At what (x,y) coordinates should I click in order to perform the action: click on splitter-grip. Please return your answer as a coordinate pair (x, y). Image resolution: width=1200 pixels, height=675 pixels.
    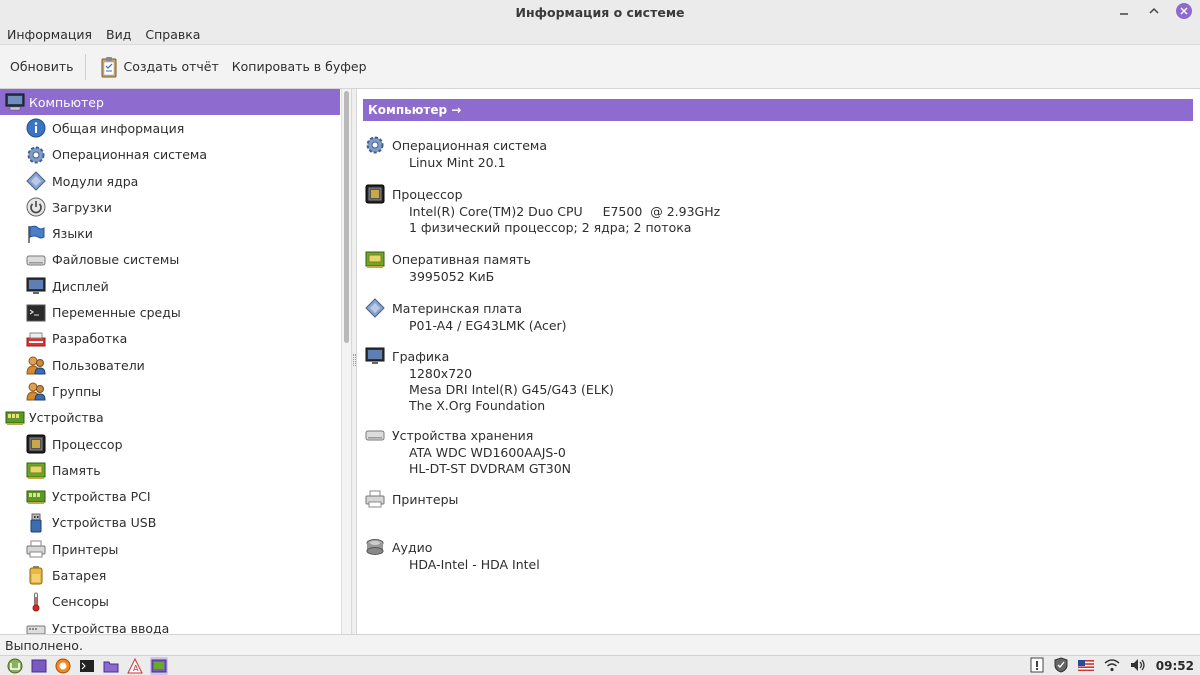
    Looking at the image, I should click on (354, 360).